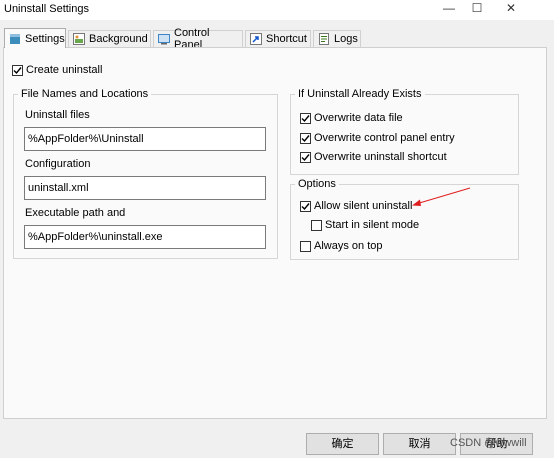 This screenshot has width=554, height=458. I want to click on tab-settings-label: Settings, so click(45, 38).